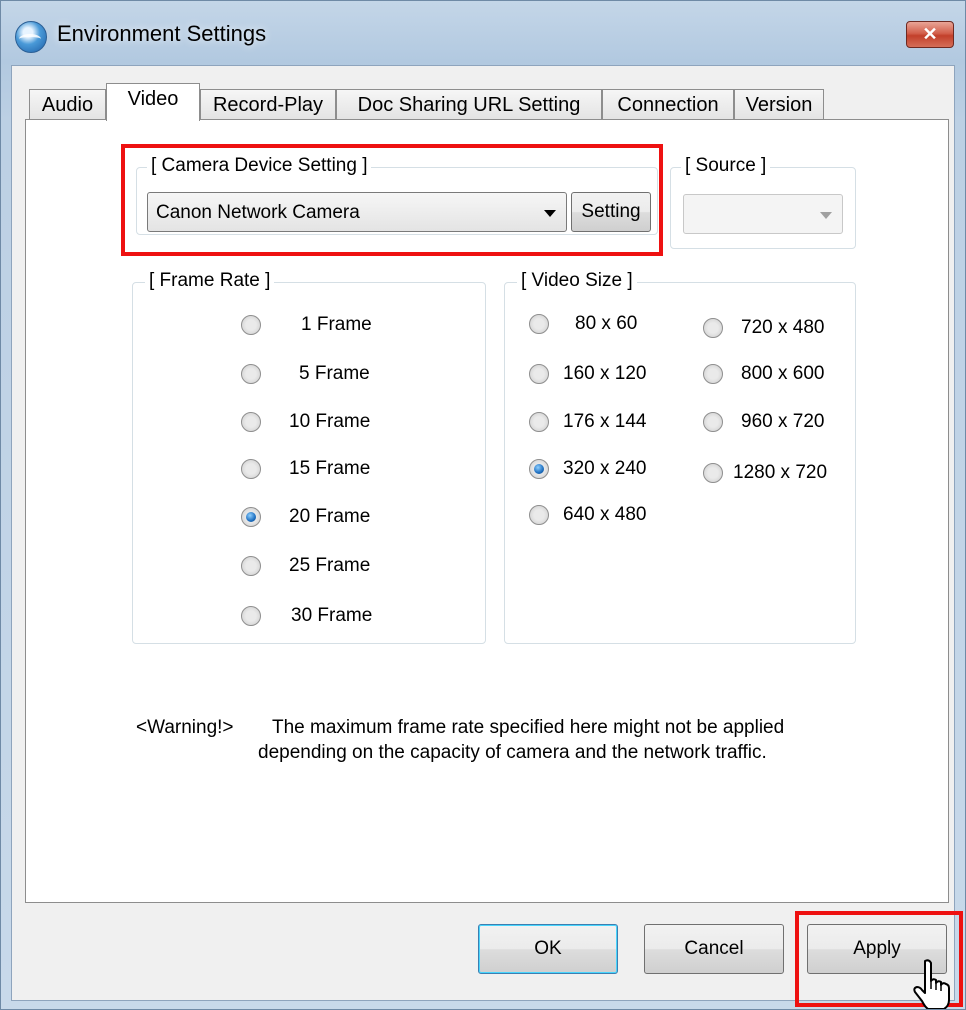 Image resolution: width=966 pixels, height=1010 pixels. What do you see at coordinates (469, 104) in the screenshot?
I see `tab-doc-sharing-url-setting: Doc Sharing URL Setting` at bounding box center [469, 104].